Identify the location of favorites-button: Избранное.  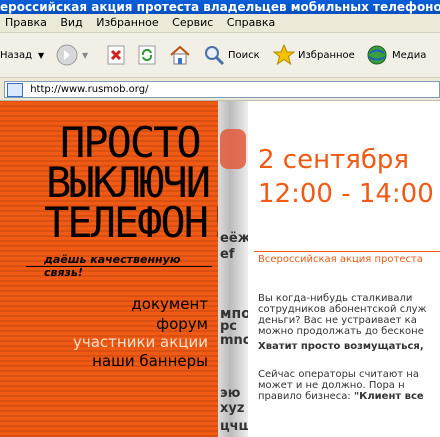
(313, 55).